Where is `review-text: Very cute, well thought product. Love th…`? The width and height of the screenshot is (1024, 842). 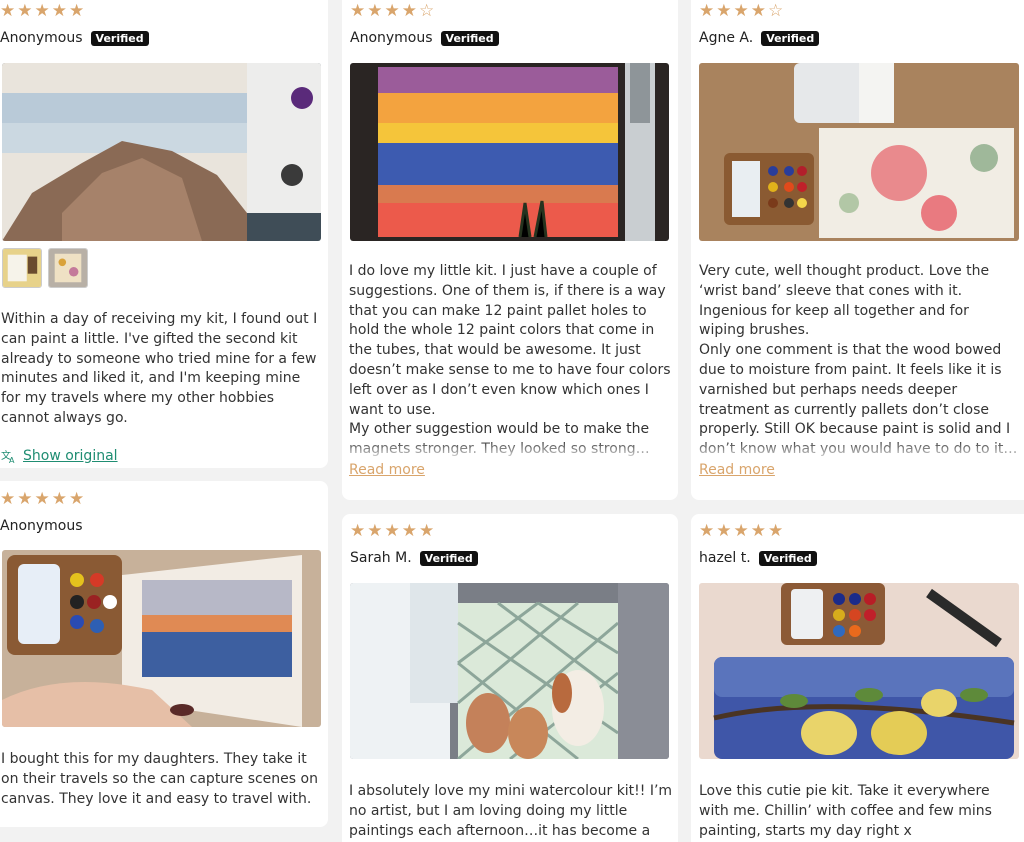
review-text: Very cute, well thought product. Love th… is located at coordinates (858, 360).